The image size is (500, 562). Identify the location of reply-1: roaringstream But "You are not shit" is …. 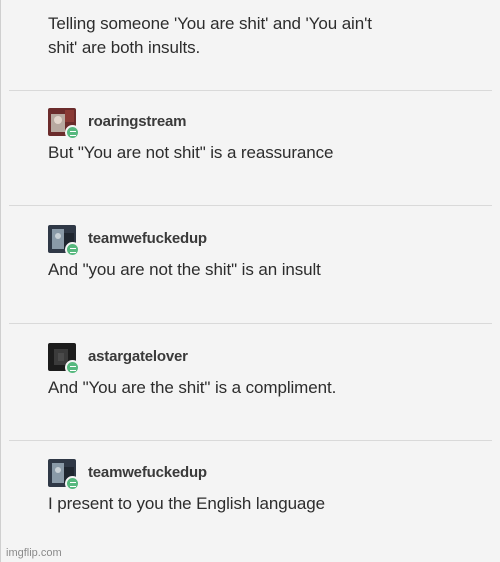
(268, 136).